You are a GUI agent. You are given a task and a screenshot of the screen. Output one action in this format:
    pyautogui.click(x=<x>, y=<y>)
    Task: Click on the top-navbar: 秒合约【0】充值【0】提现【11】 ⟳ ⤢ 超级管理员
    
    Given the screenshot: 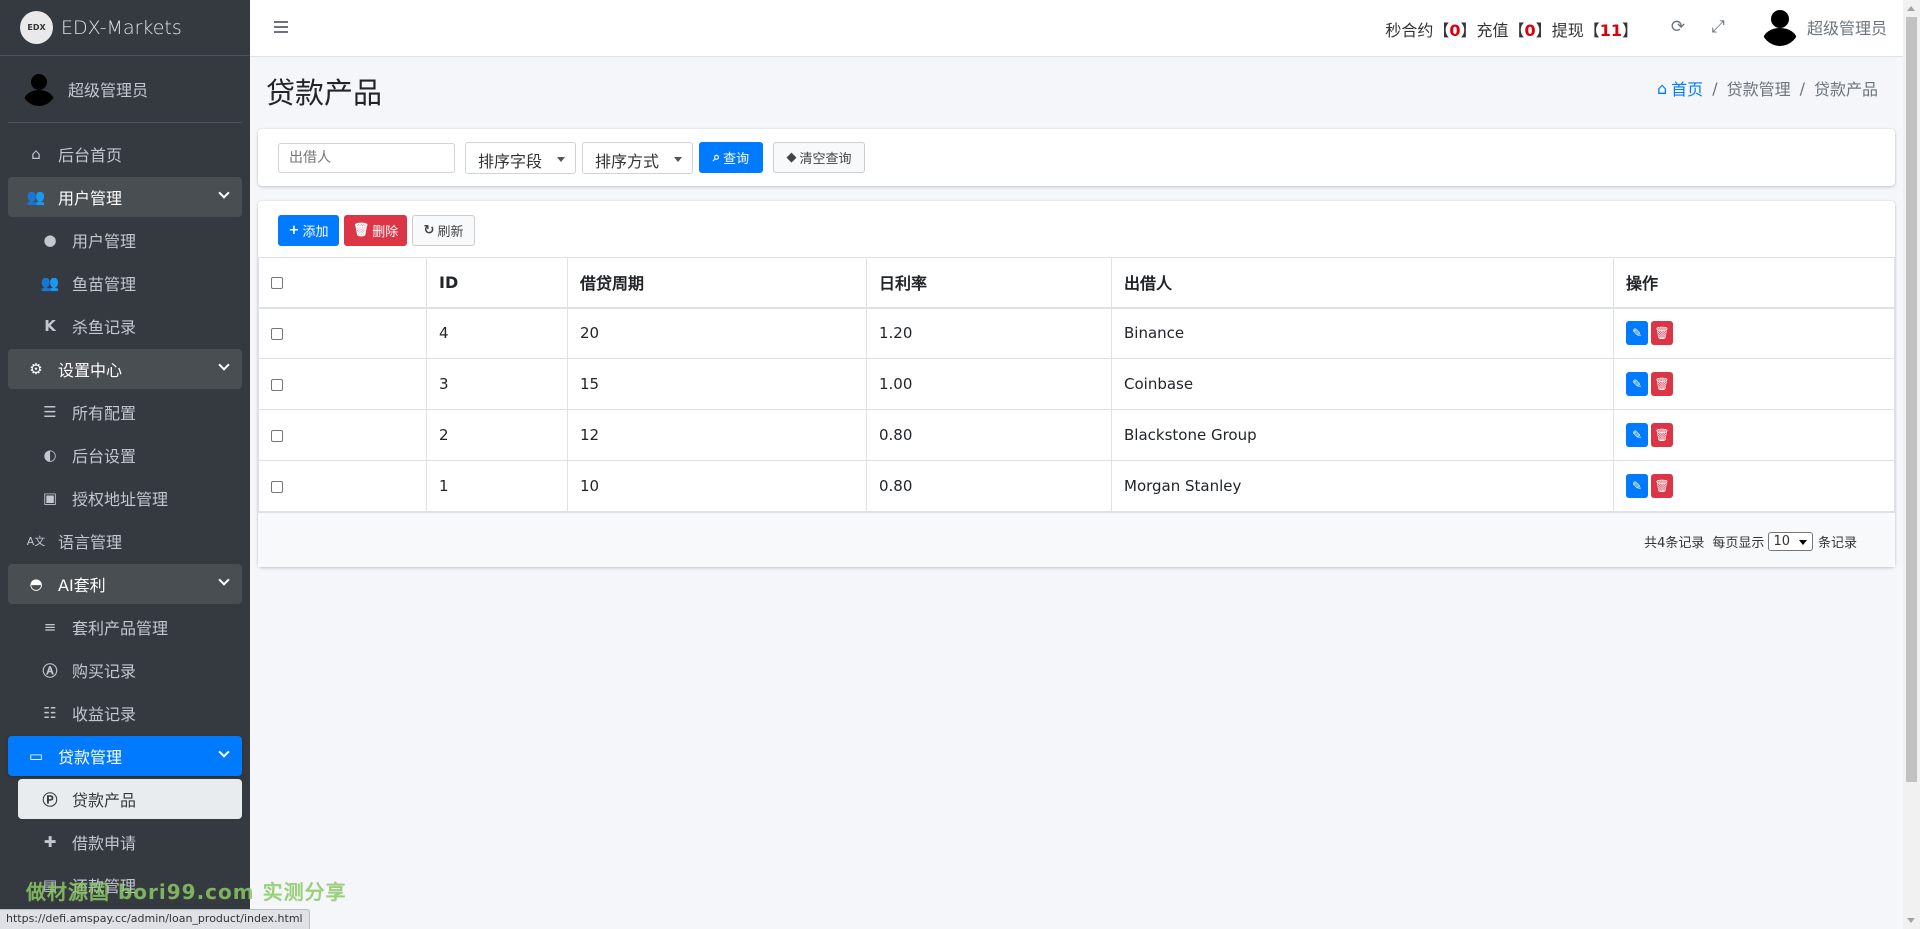 What is the action you would take?
    pyautogui.click(x=1076, y=28)
    